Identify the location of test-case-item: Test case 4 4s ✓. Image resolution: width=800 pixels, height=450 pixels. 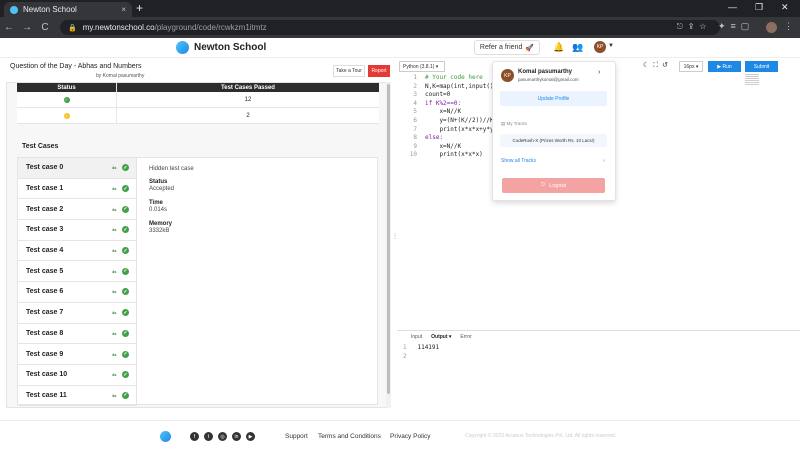
(77, 251).